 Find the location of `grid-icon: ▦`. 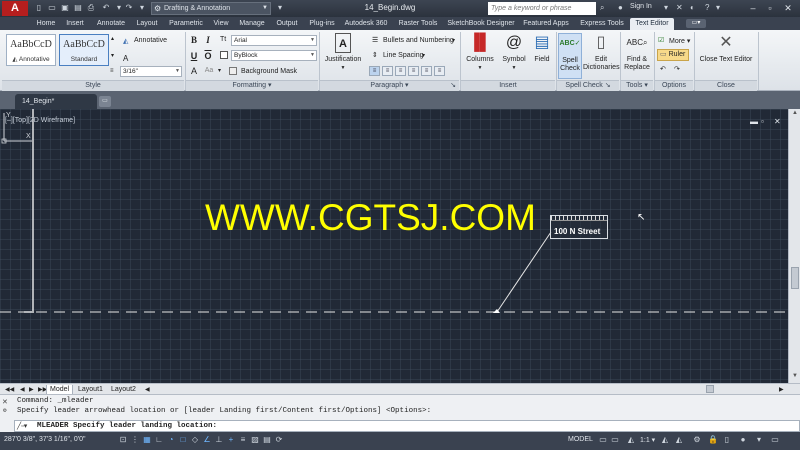

grid-icon: ▦ is located at coordinates (147, 440).